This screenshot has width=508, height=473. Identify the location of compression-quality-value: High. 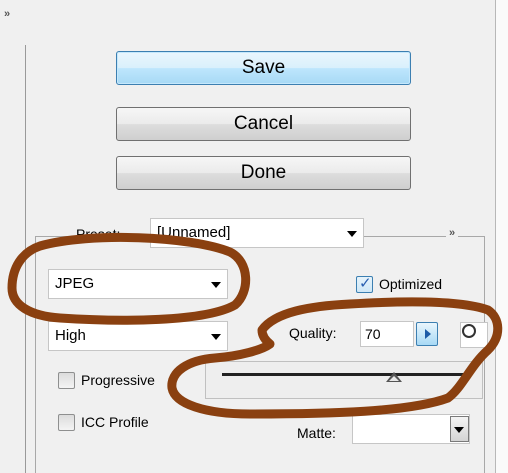
(70, 335).